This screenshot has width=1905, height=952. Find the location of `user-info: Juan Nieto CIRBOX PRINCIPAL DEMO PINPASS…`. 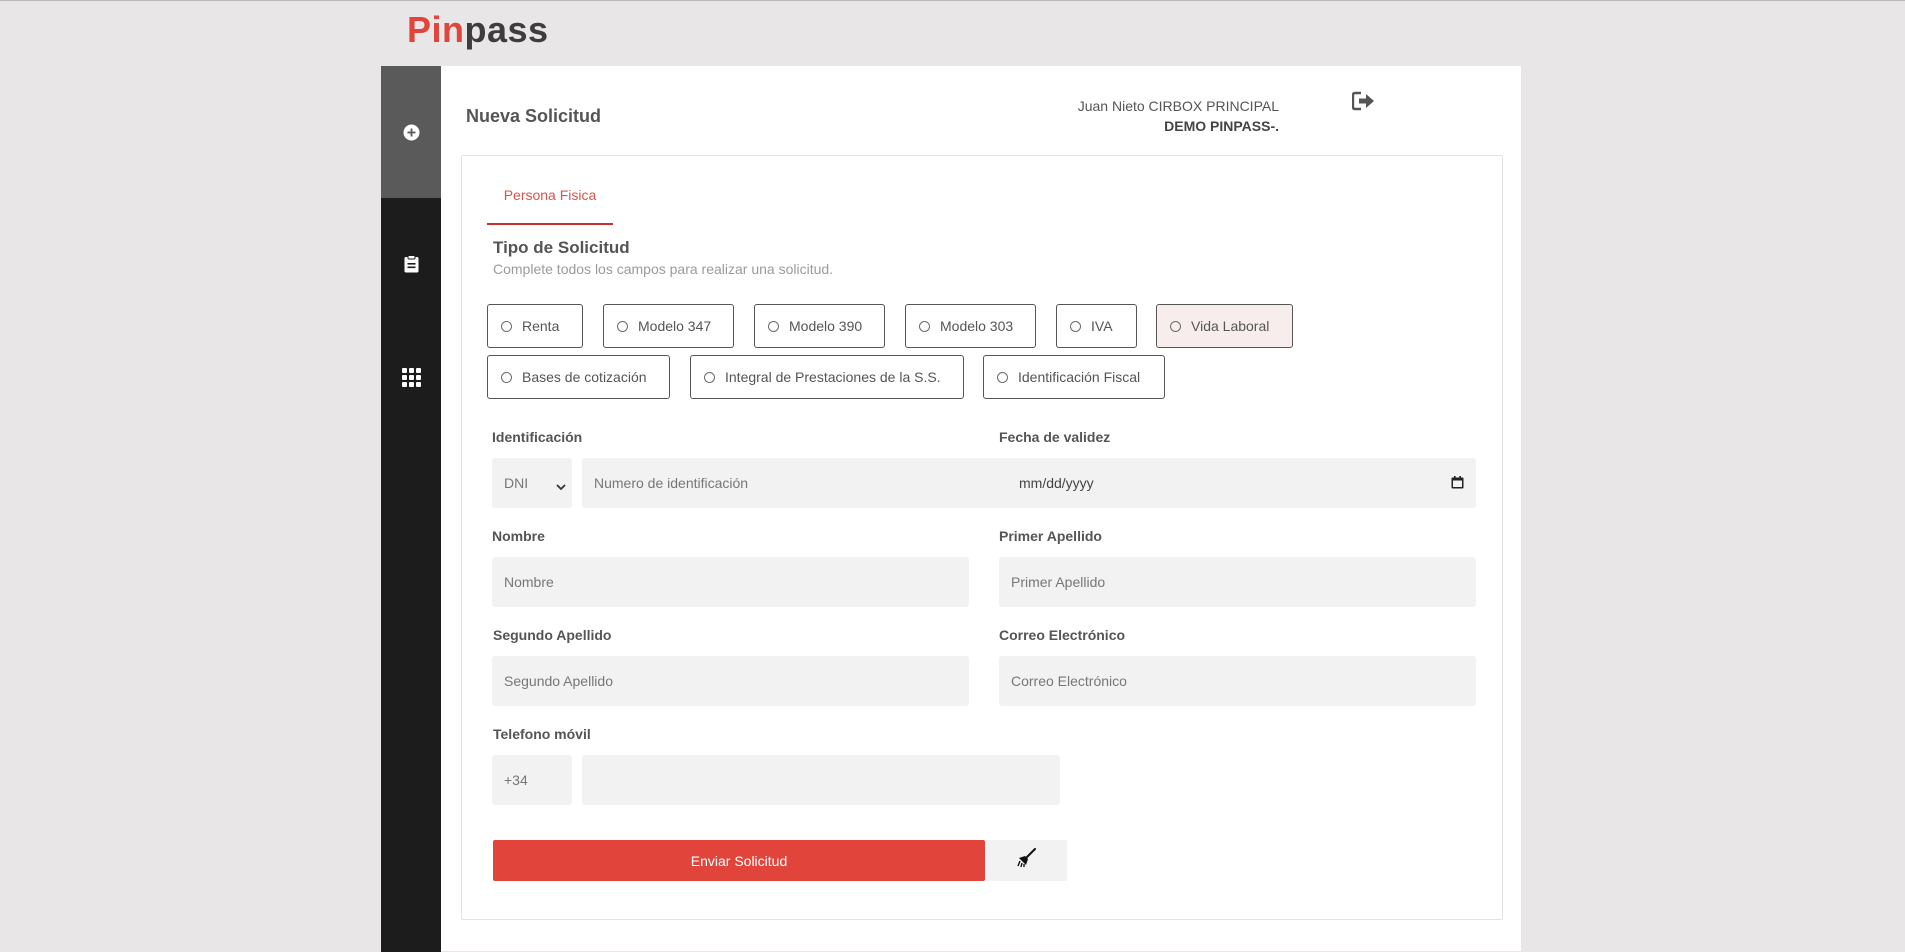

user-info: Juan Nieto CIRBOX PRINCIPAL DEMO PINPASS… is located at coordinates (1178, 116).